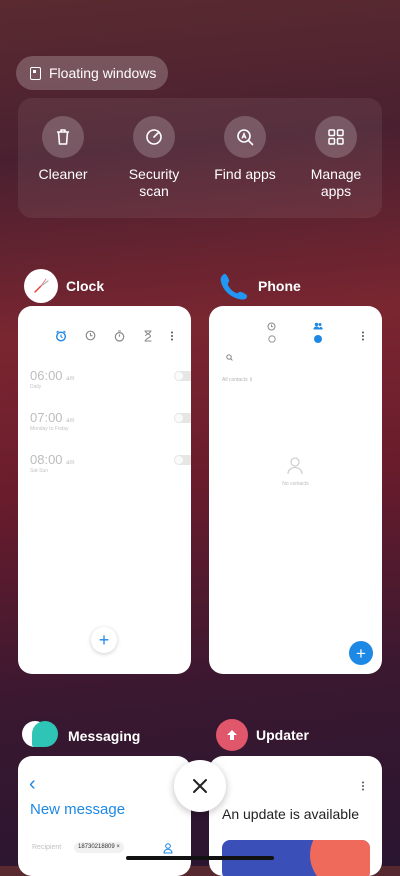 The height and width of the screenshot is (876, 400). What do you see at coordinates (154, 137) in the screenshot?
I see `gauge-icon` at bounding box center [154, 137].